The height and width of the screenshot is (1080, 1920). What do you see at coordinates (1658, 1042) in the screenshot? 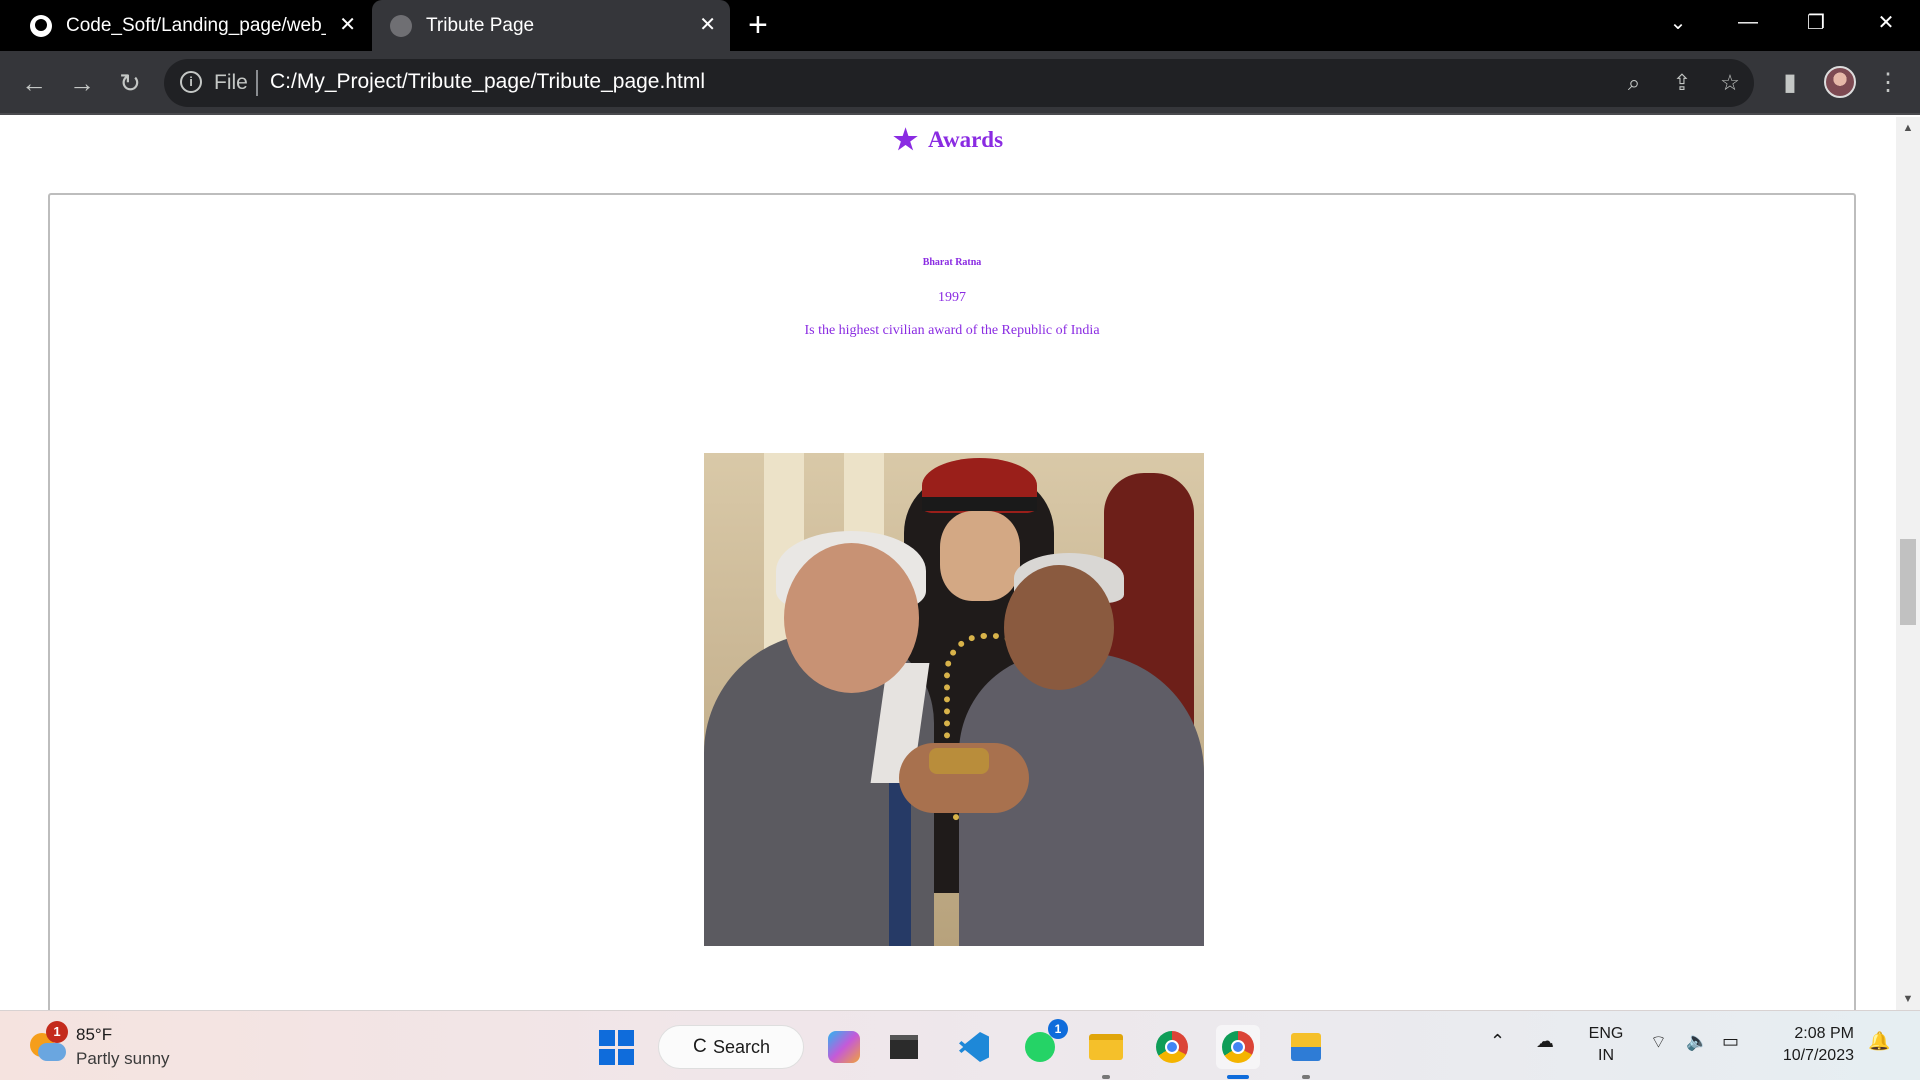
I see `wifi-icon: ⌔` at bounding box center [1658, 1042].